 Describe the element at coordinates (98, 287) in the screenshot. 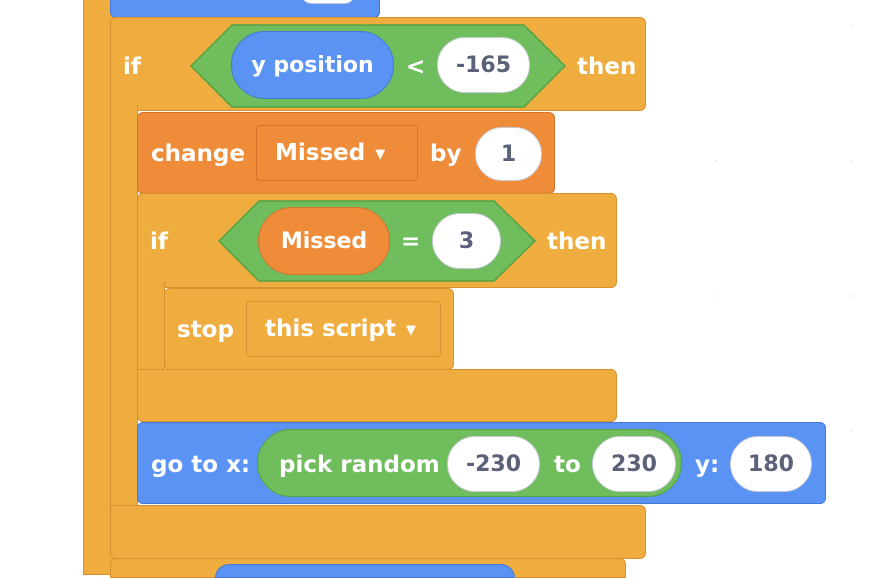

I see `outer-loop-arm` at that location.